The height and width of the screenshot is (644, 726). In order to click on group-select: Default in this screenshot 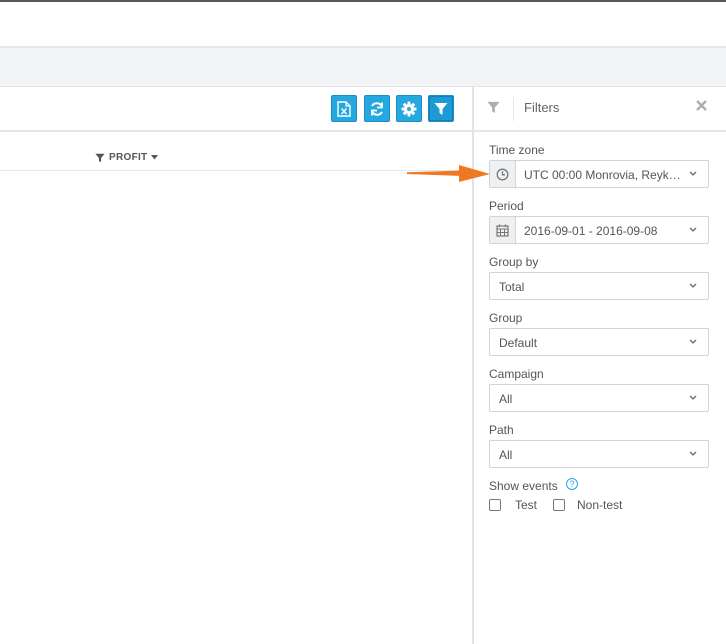, I will do `click(599, 342)`.